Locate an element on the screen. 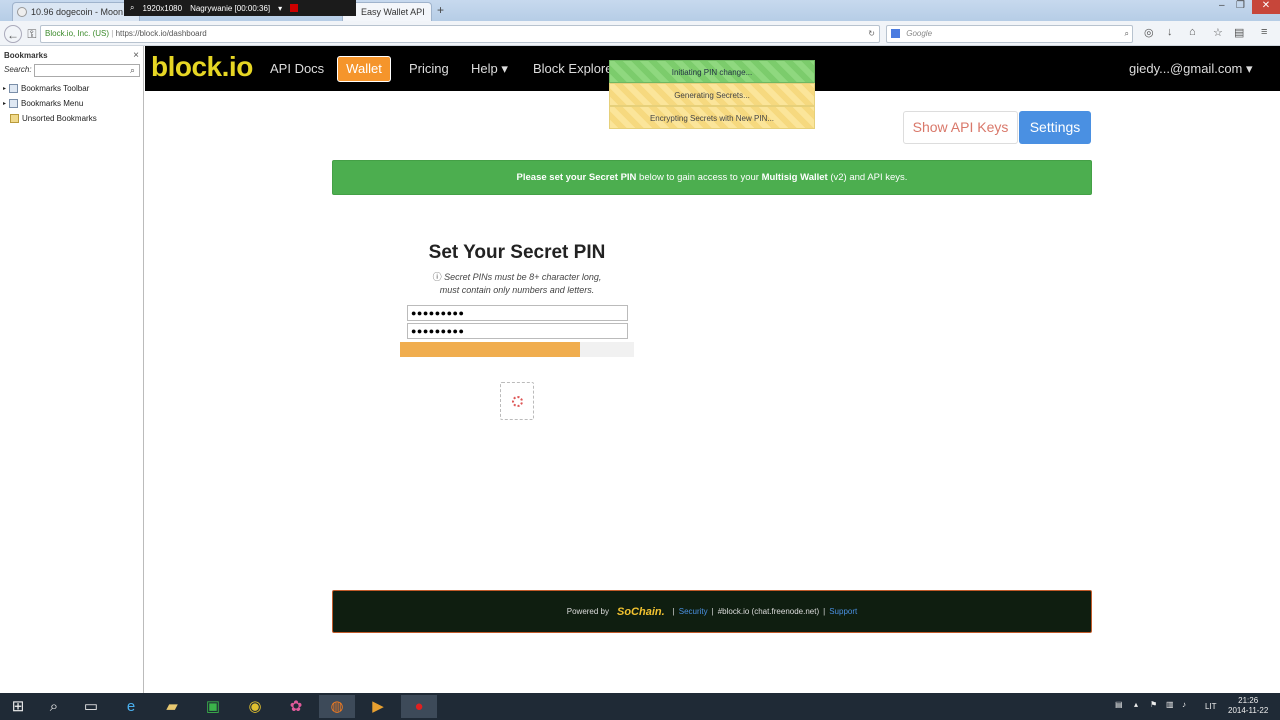  pin-input: ●●●●●●●●● is located at coordinates (517, 313).